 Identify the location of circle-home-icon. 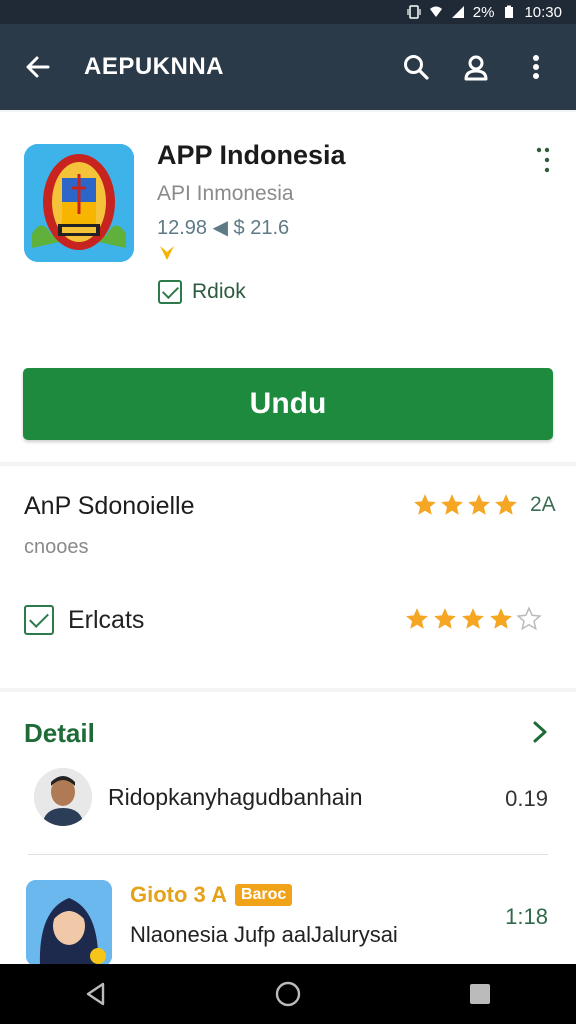
(288, 994).